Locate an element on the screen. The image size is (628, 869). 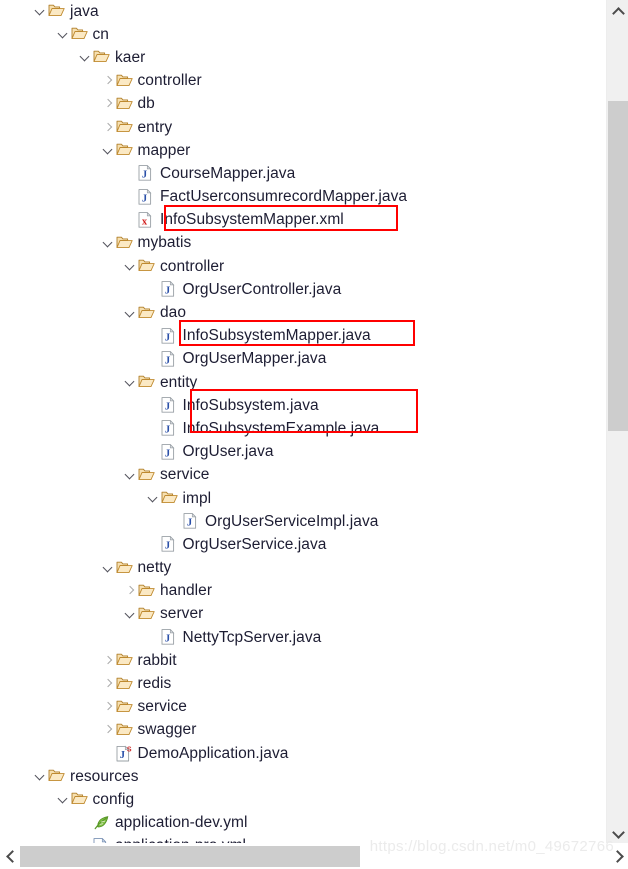
tree-row: config is located at coordinates (303, 799).